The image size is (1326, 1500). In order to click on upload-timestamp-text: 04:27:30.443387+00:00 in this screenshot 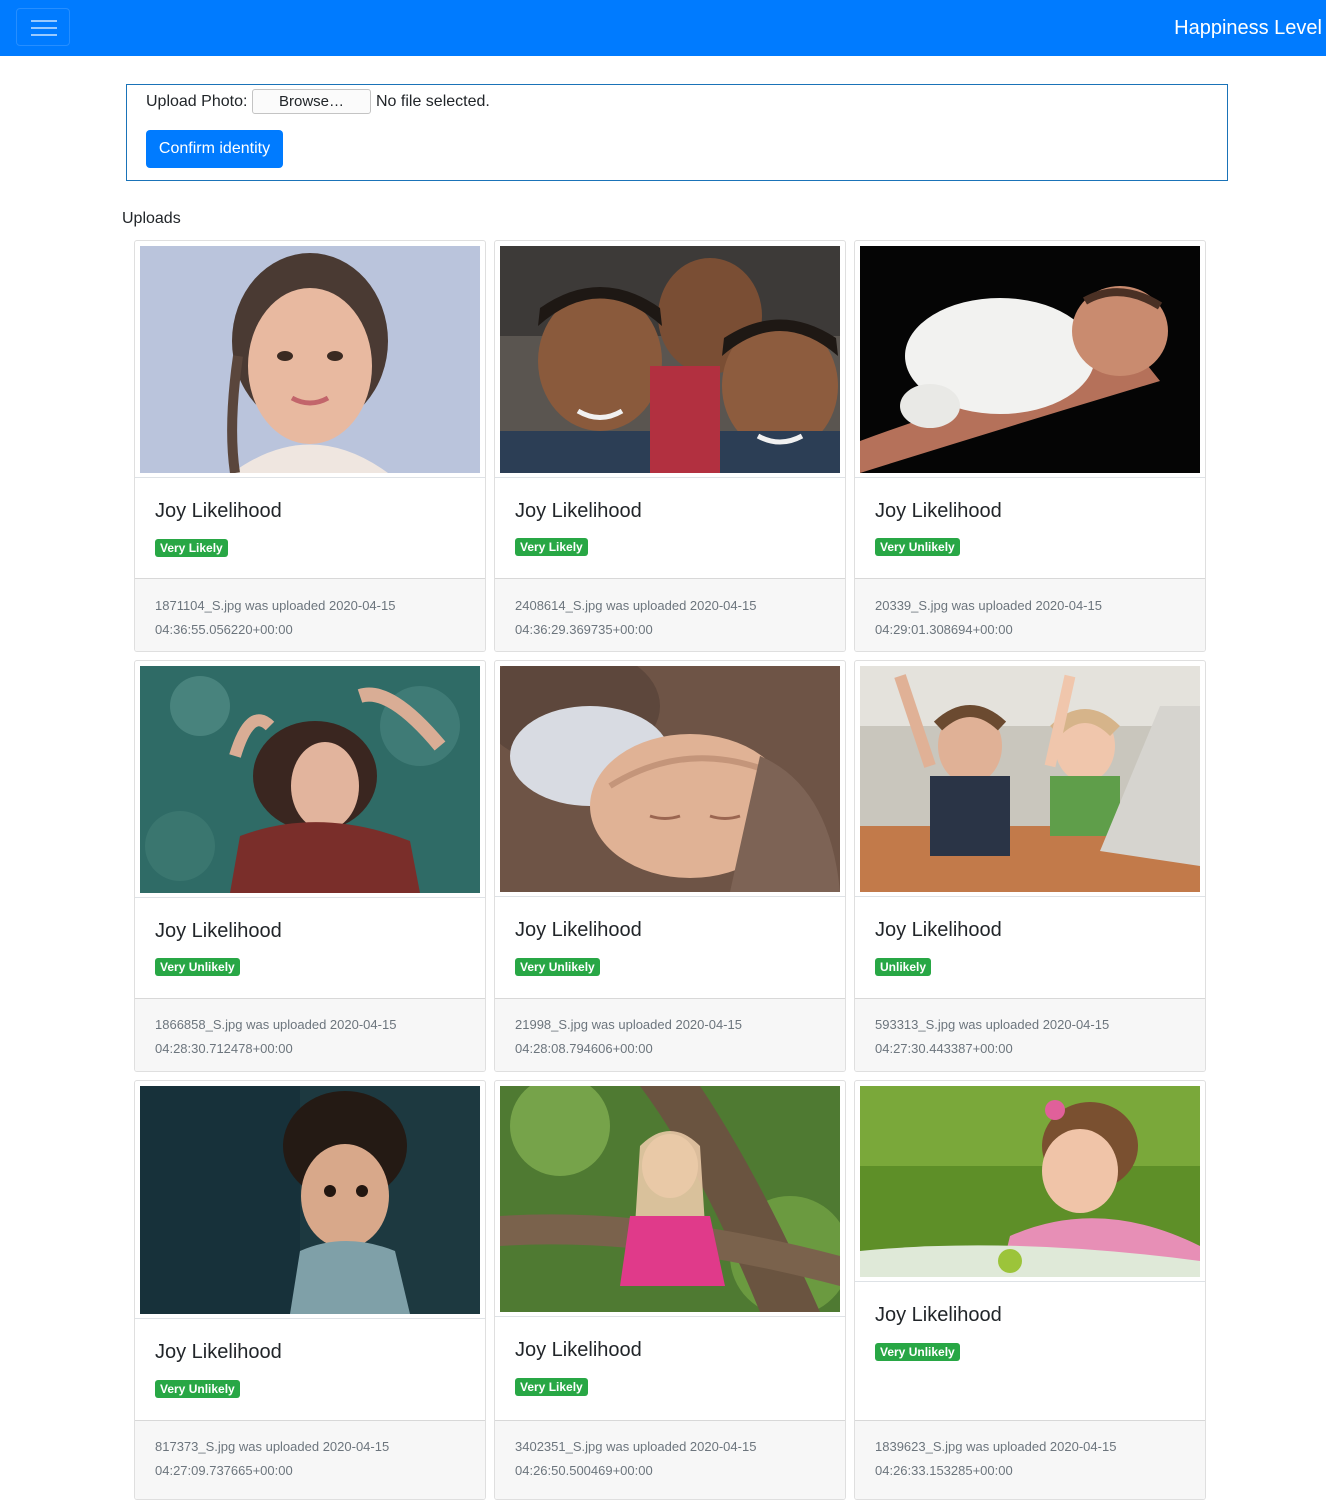, I will do `click(944, 1048)`.